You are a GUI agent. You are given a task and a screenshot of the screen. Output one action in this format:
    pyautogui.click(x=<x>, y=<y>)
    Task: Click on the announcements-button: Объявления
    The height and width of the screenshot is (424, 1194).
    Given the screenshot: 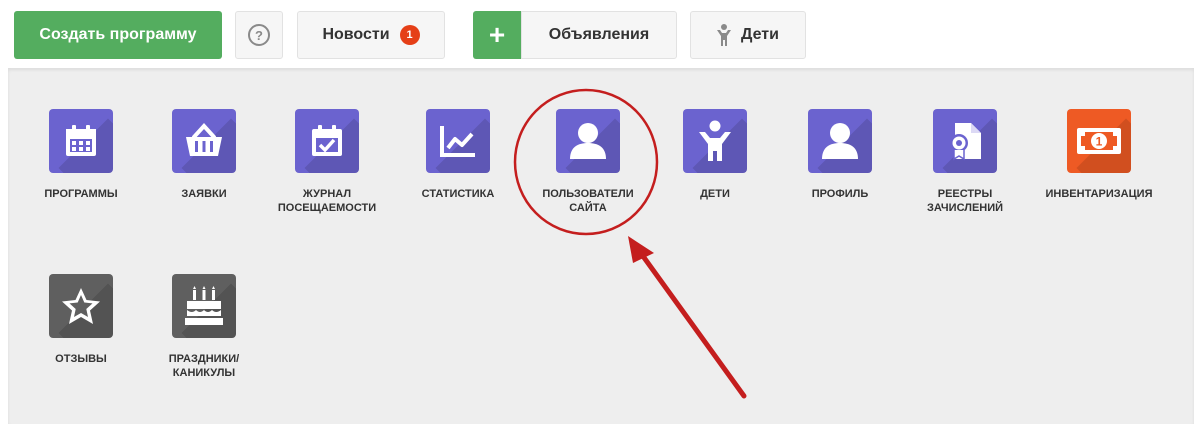 What is the action you would take?
    pyautogui.click(x=599, y=35)
    